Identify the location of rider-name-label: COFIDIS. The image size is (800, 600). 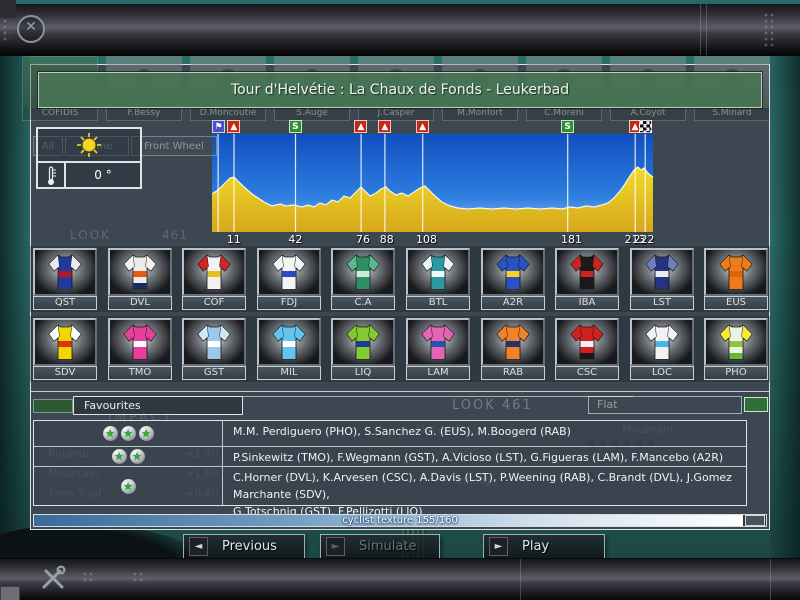
(60, 114).